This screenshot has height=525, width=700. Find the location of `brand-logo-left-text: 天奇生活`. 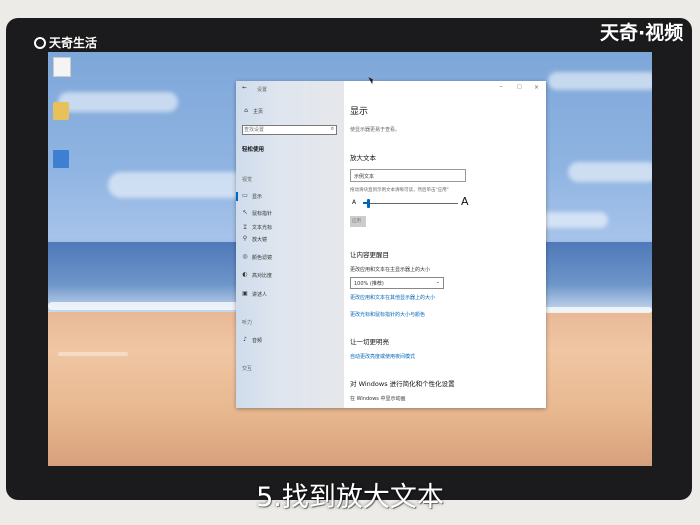

brand-logo-left-text: 天奇生活 is located at coordinates (73, 43).